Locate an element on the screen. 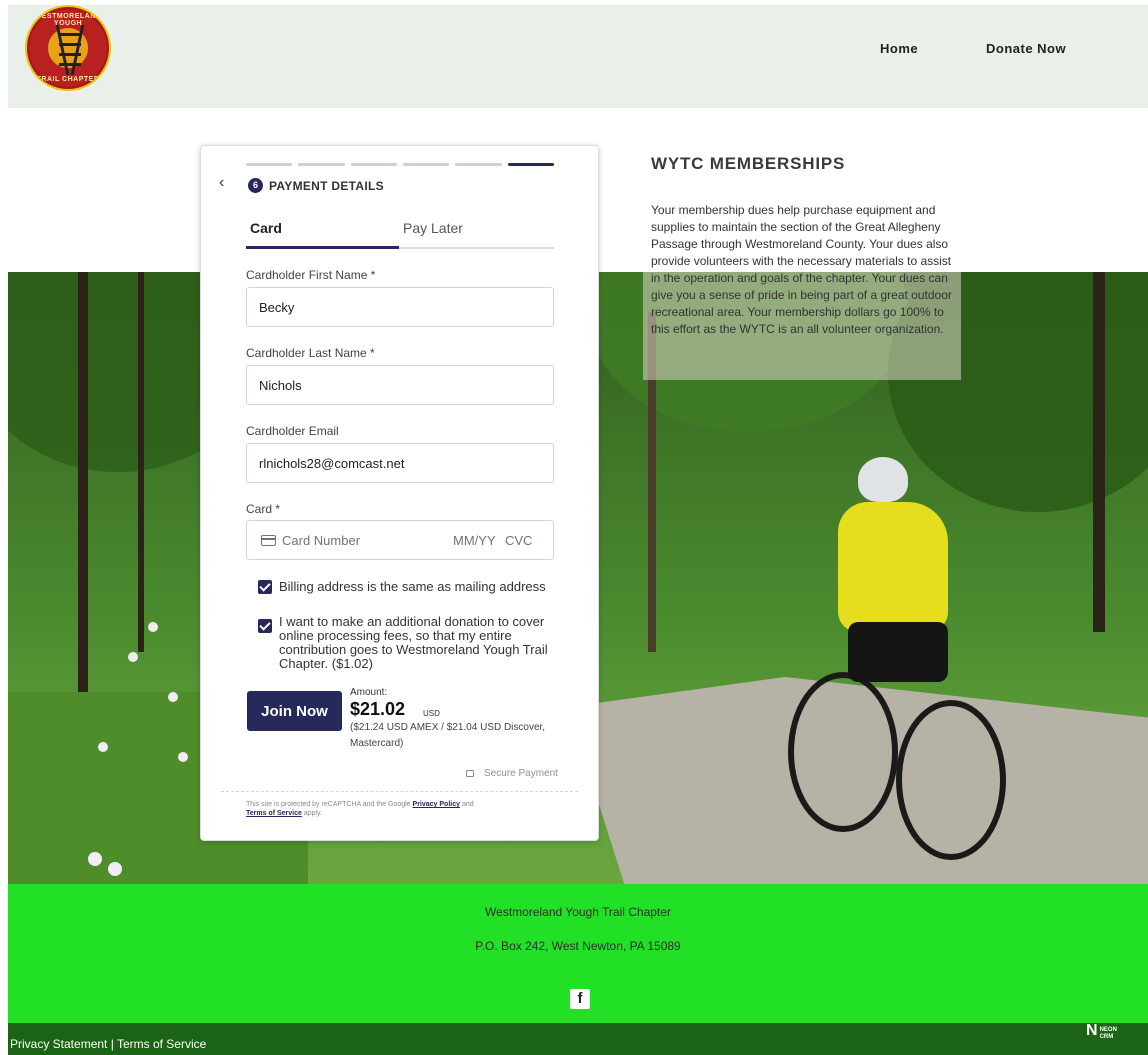 The height and width of the screenshot is (1055, 1148). amount-label: Amount: is located at coordinates (369, 692).